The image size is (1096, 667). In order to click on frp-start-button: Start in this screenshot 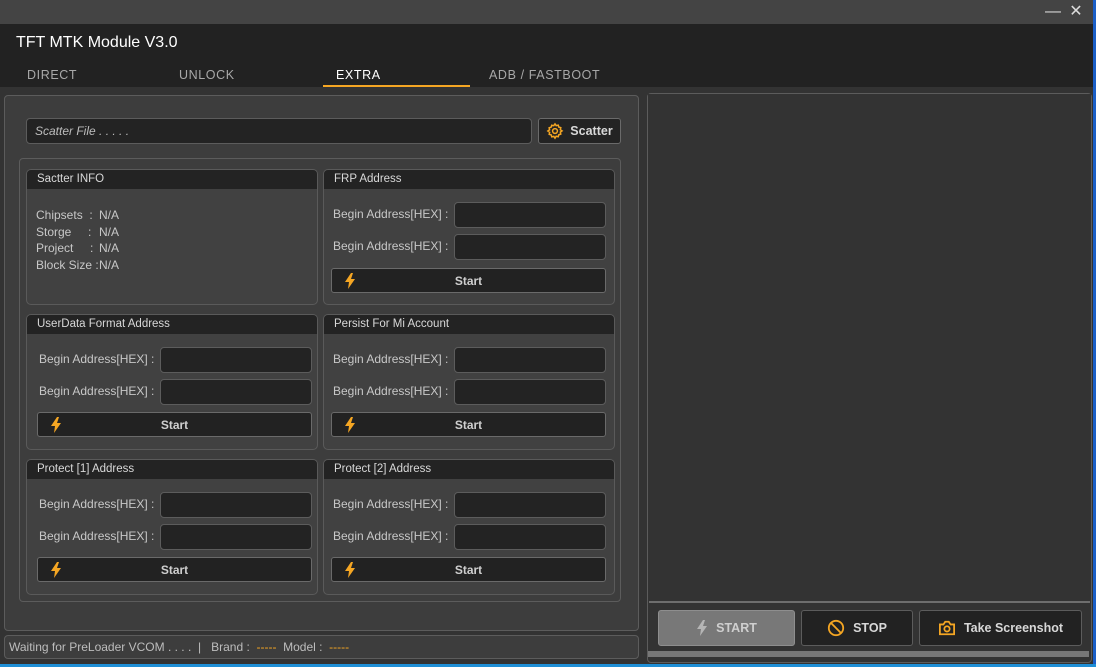, I will do `click(468, 280)`.